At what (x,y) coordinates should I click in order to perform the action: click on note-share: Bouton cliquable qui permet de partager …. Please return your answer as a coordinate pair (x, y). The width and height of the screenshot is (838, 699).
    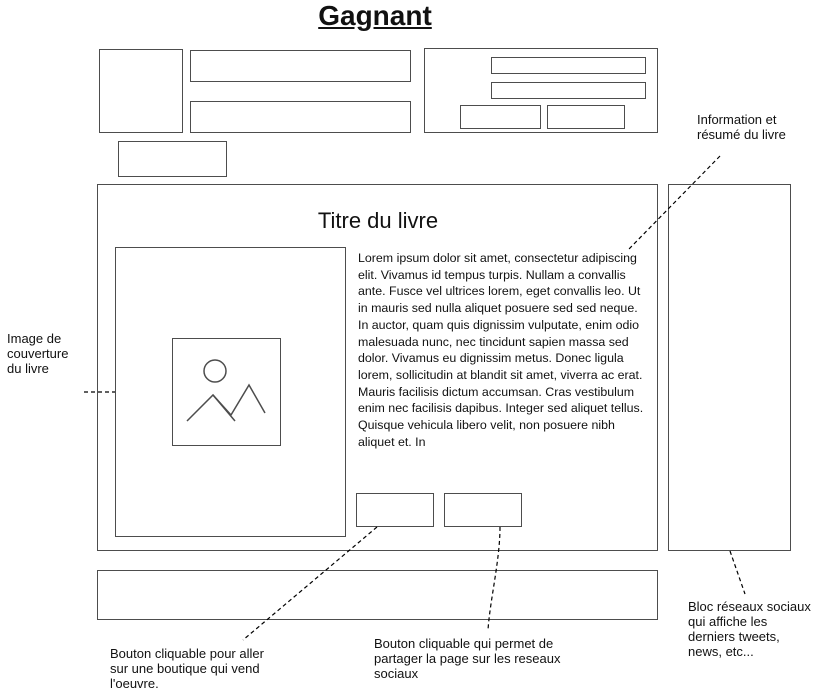
    Looking at the image, I should click on (467, 658).